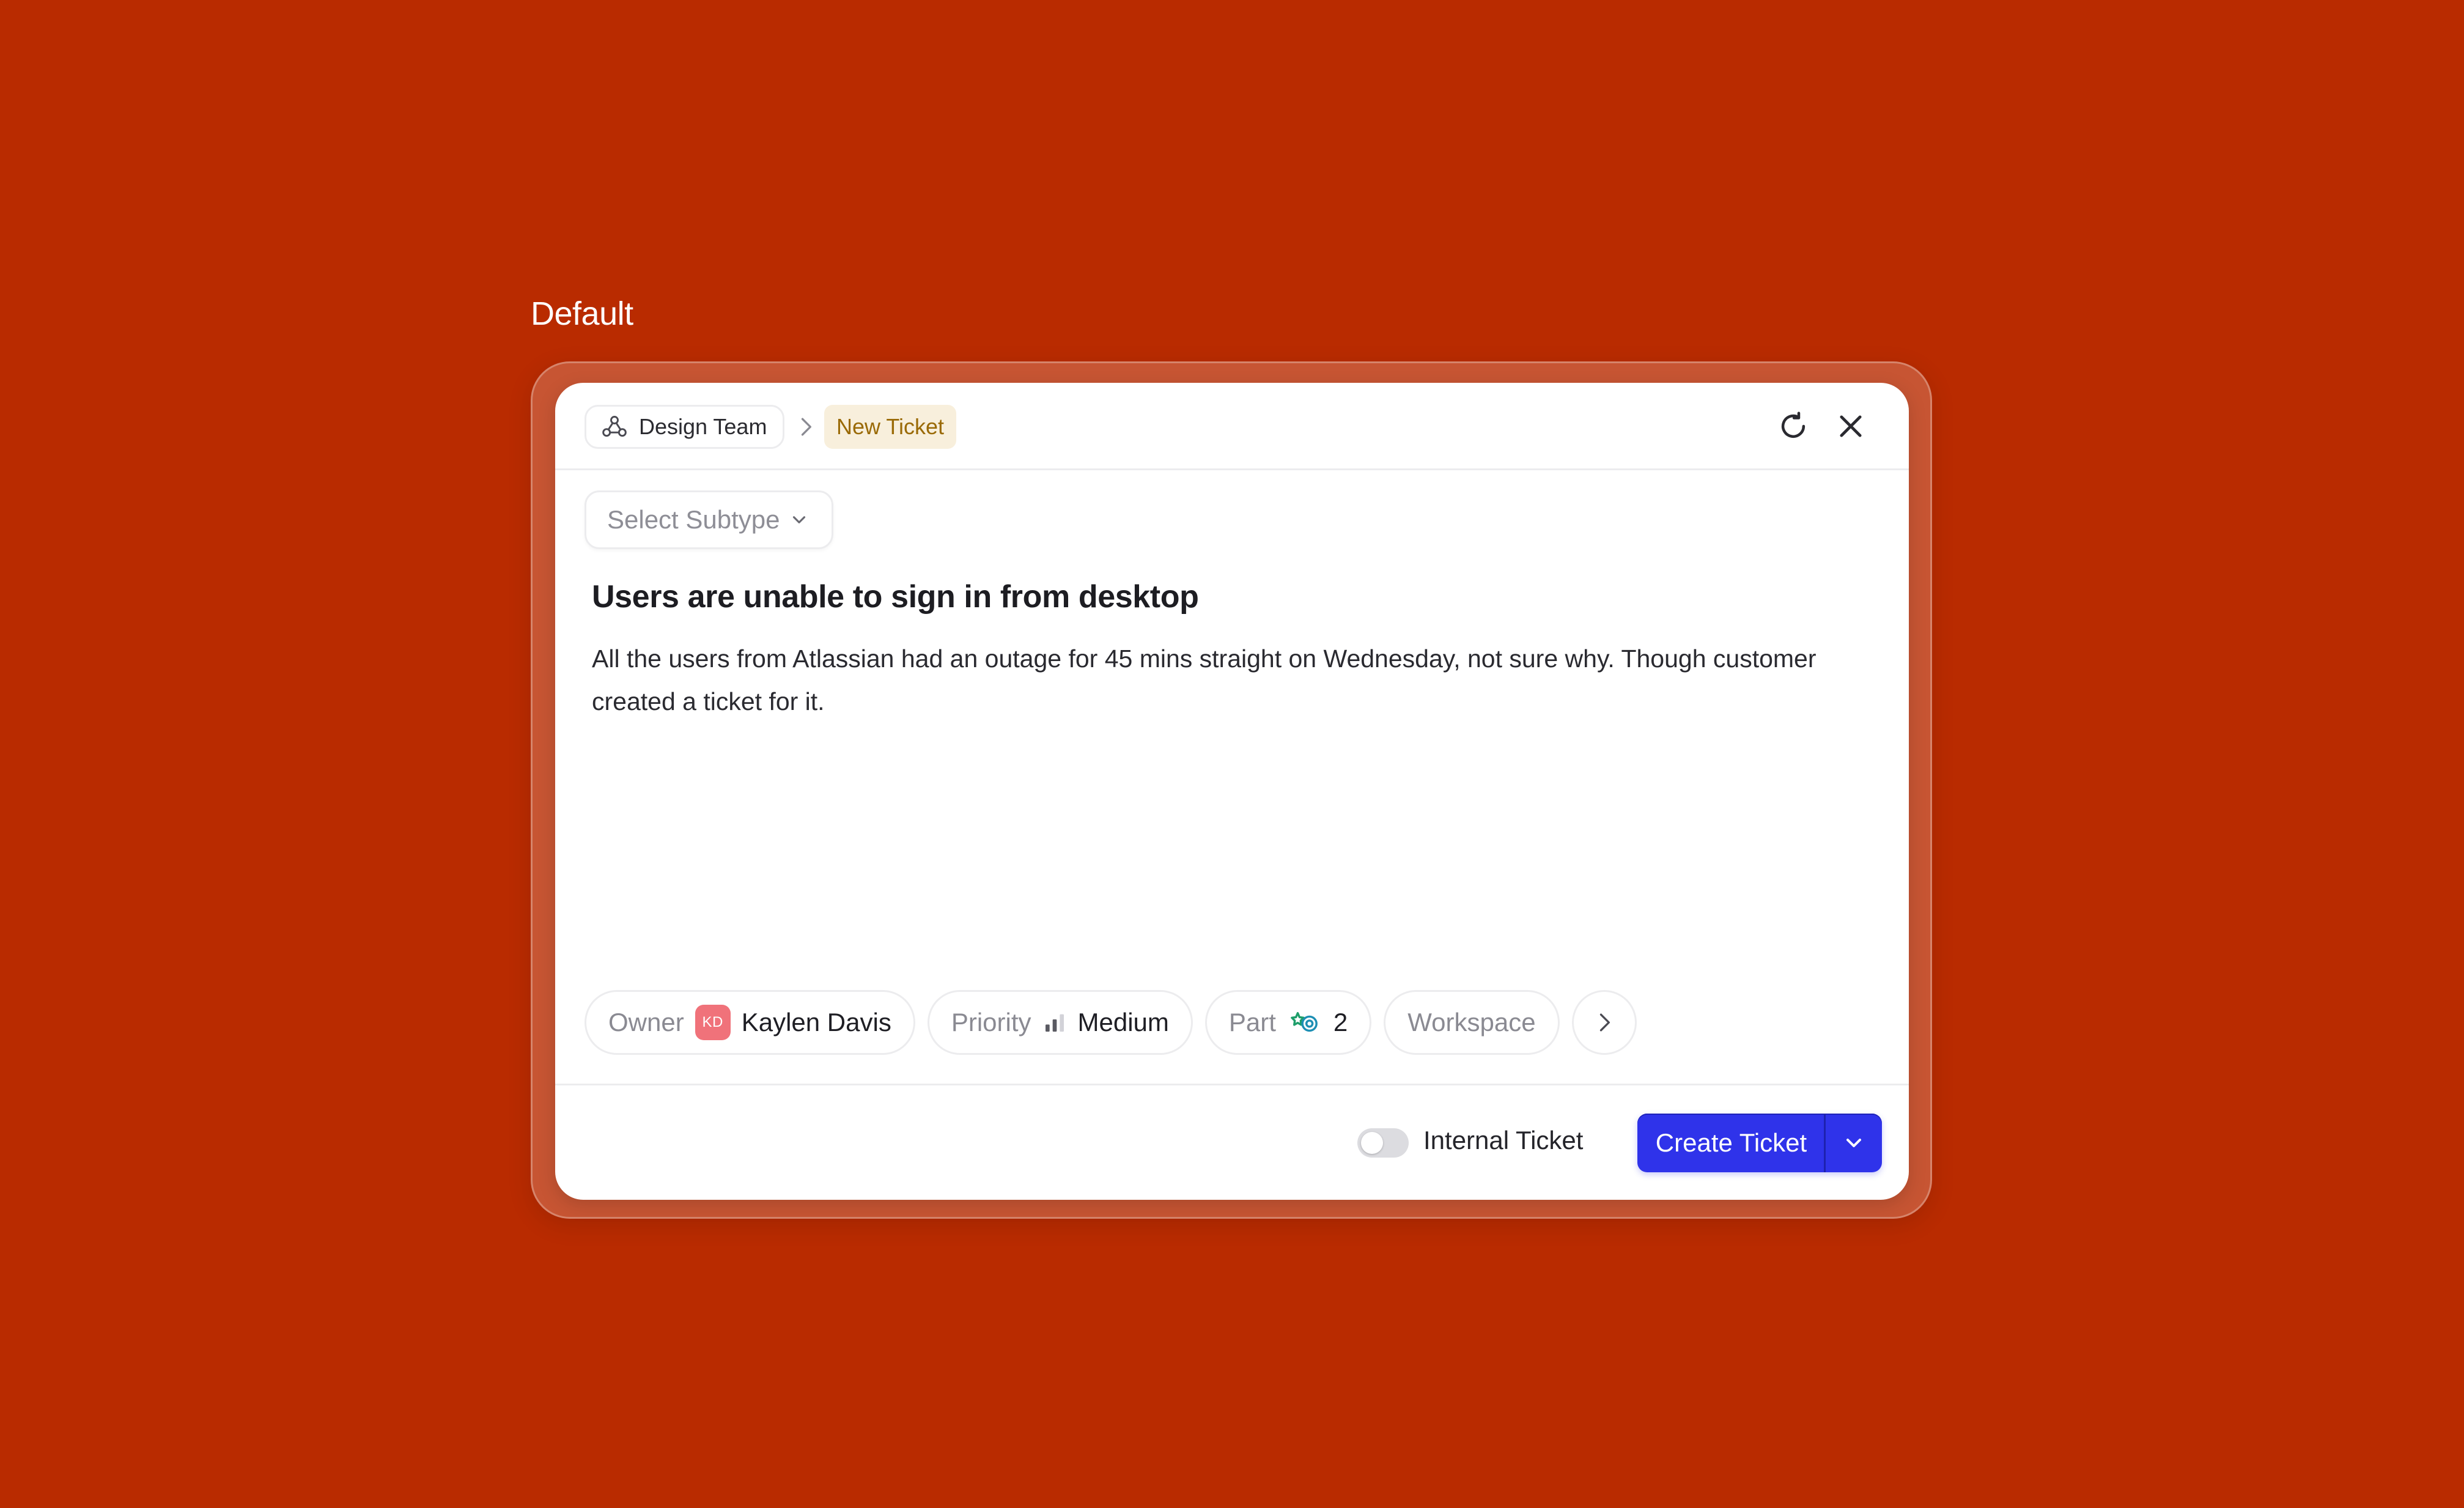 The width and height of the screenshot is (2464, 1508). Describe the element at coordinates (1731, 1143) in the screenshot. I see `create-ticket-button: Create Ticket` at that location.